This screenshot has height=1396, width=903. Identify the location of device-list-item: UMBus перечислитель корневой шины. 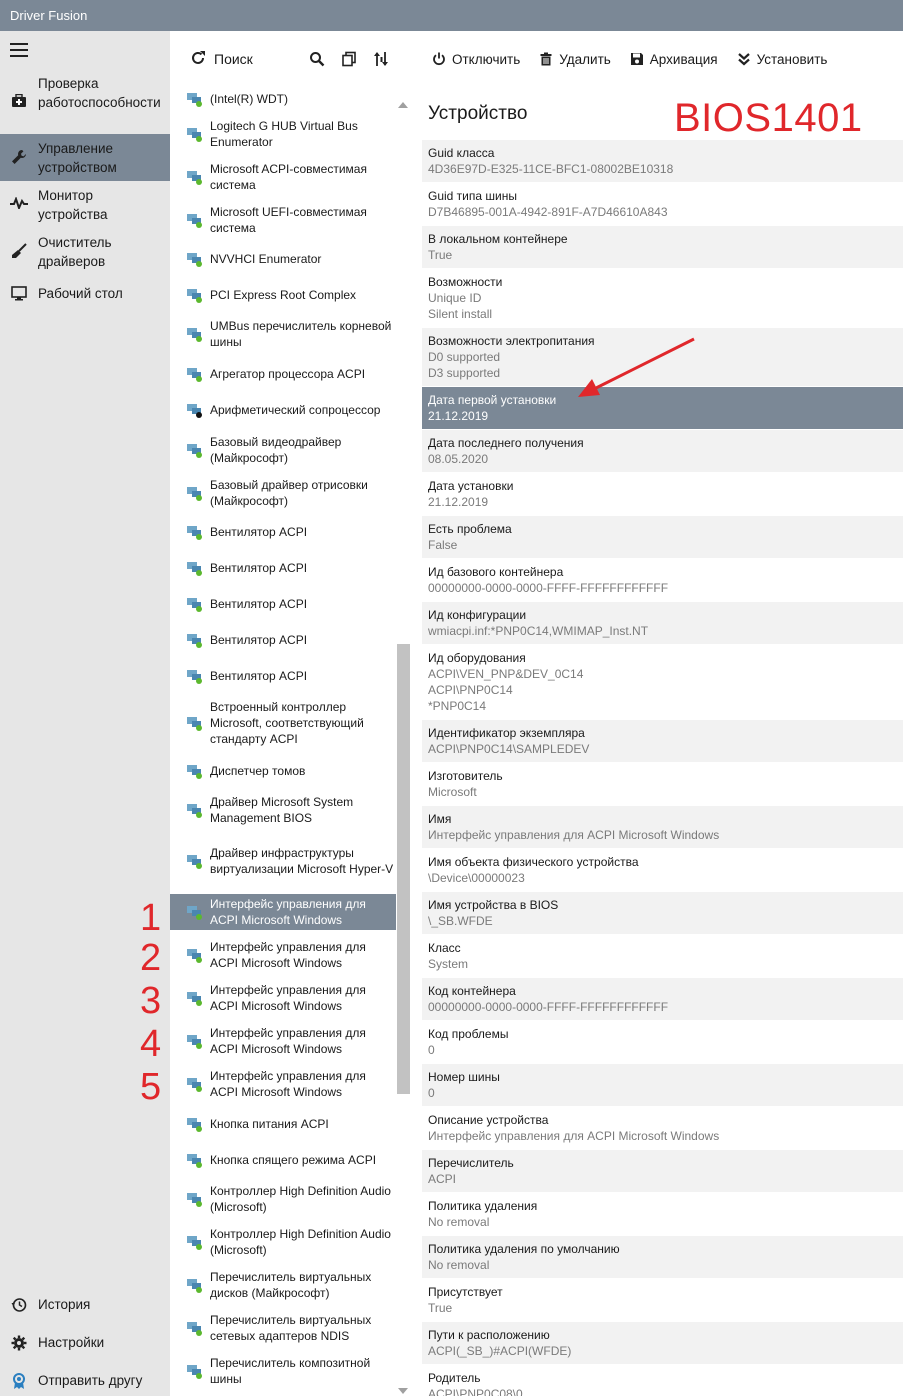
(283, 334).